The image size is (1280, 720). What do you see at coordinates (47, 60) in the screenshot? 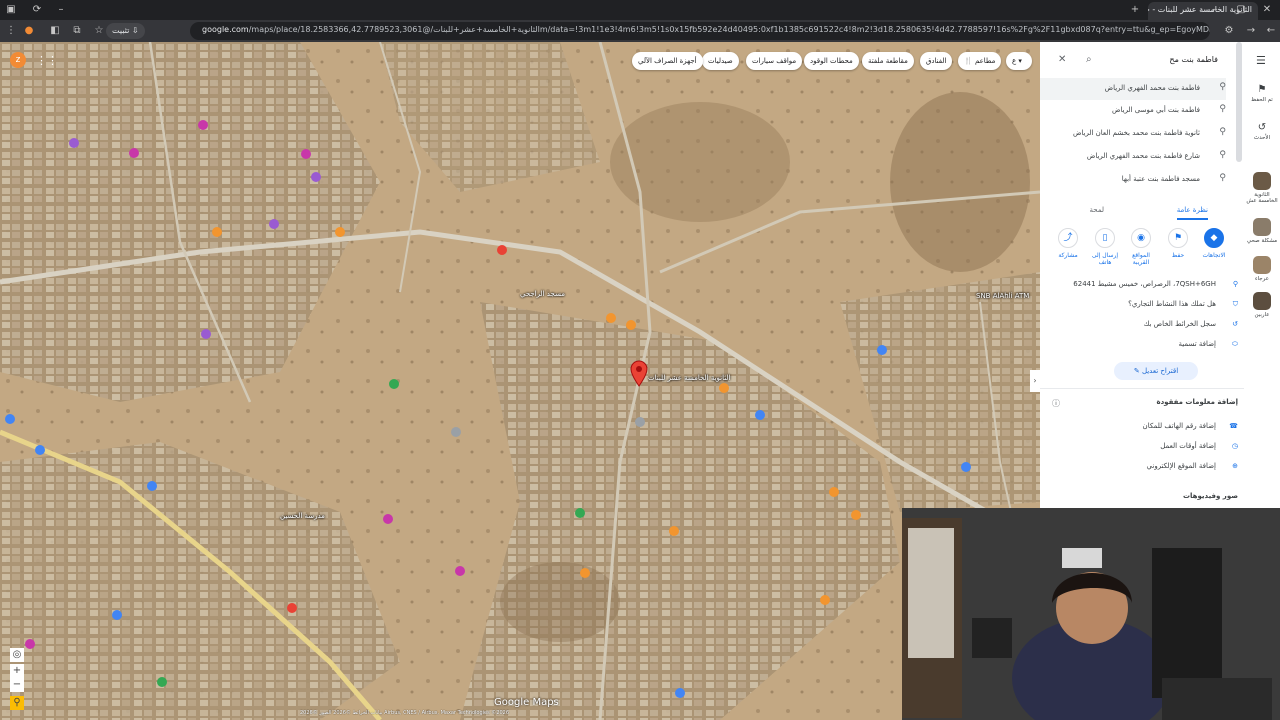
I see `apps-grid-icon: ⋮⋮` at bounding box center [47, 60].